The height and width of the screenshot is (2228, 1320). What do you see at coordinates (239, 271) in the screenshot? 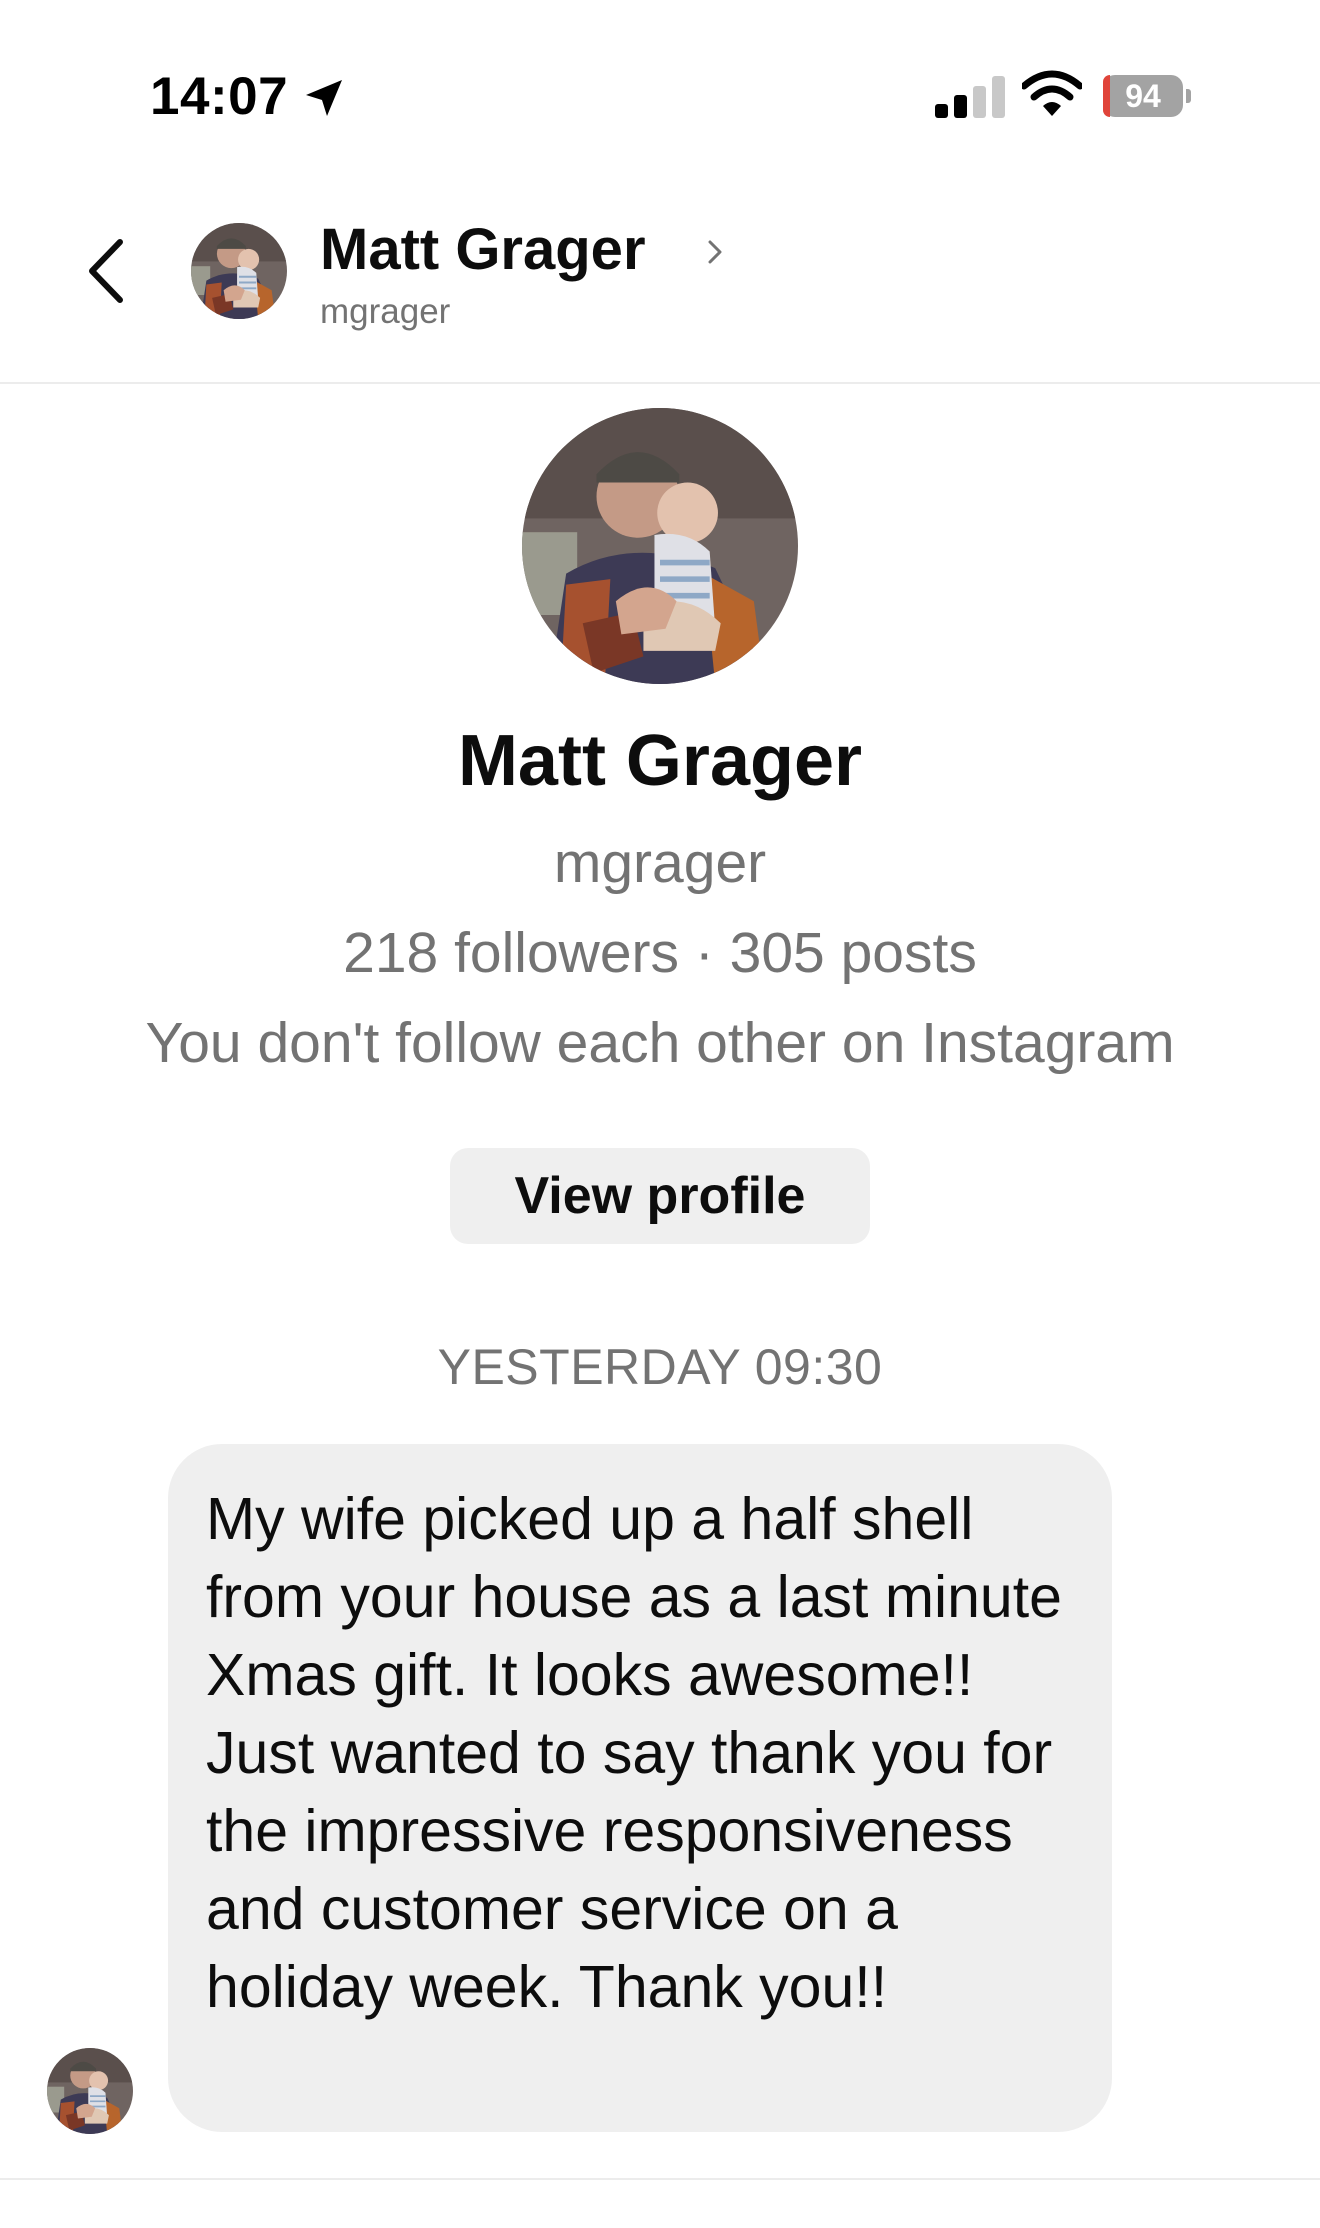
I see `avatar` at bounding box center [239, 271].